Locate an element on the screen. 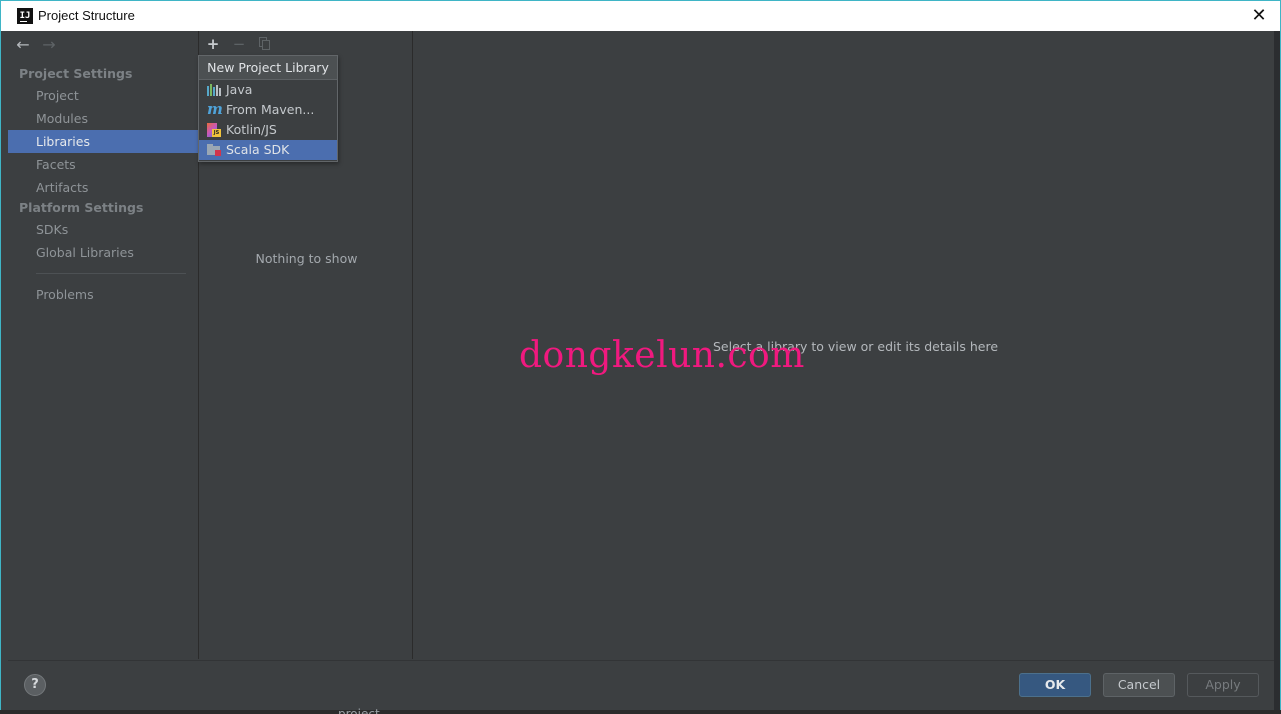 The image size is (1281, 714). scala-sdk-icon is located at coordinates (214, 150).